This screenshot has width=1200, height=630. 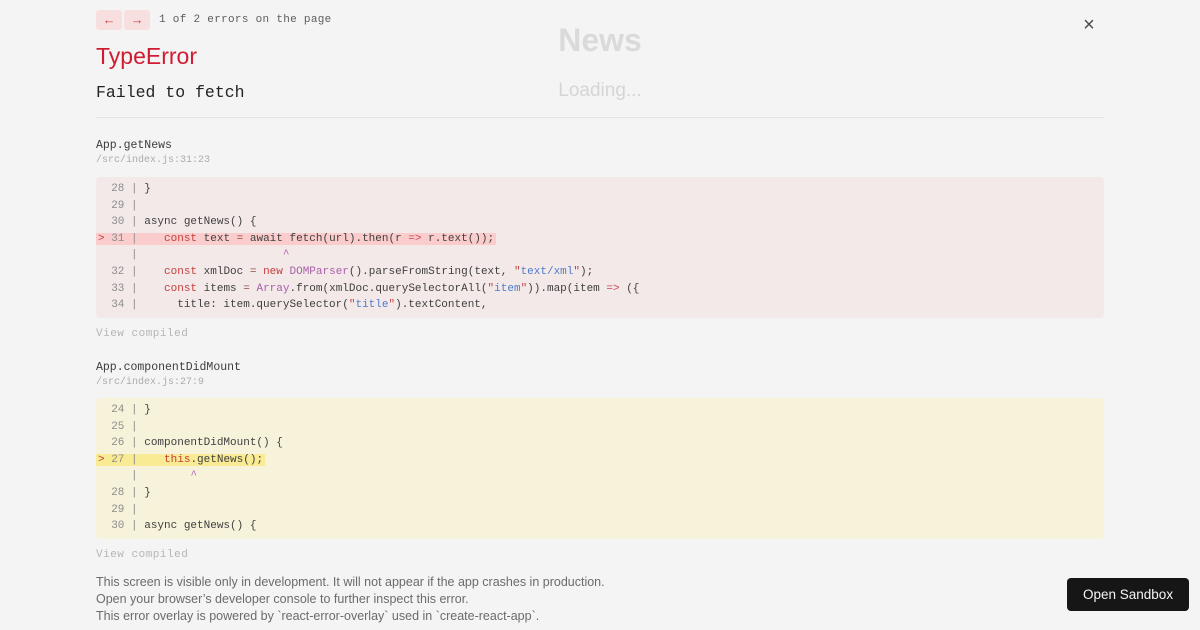 What do you see at coordinates (146, 56) in the screenshot?
I see `error-type-title: TypeError` at bounding box center [146, 56].